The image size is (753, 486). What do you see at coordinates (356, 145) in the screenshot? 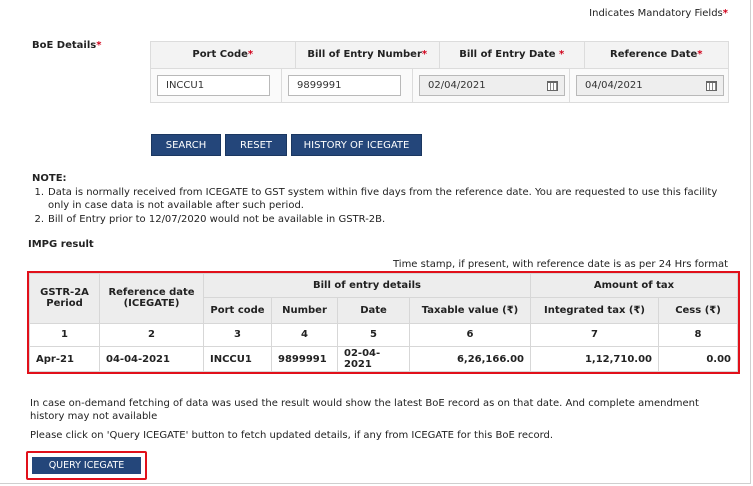
I see `history-of-icegate-button: HISTORY OF ICEGATE` at bounding box center [356, 145].